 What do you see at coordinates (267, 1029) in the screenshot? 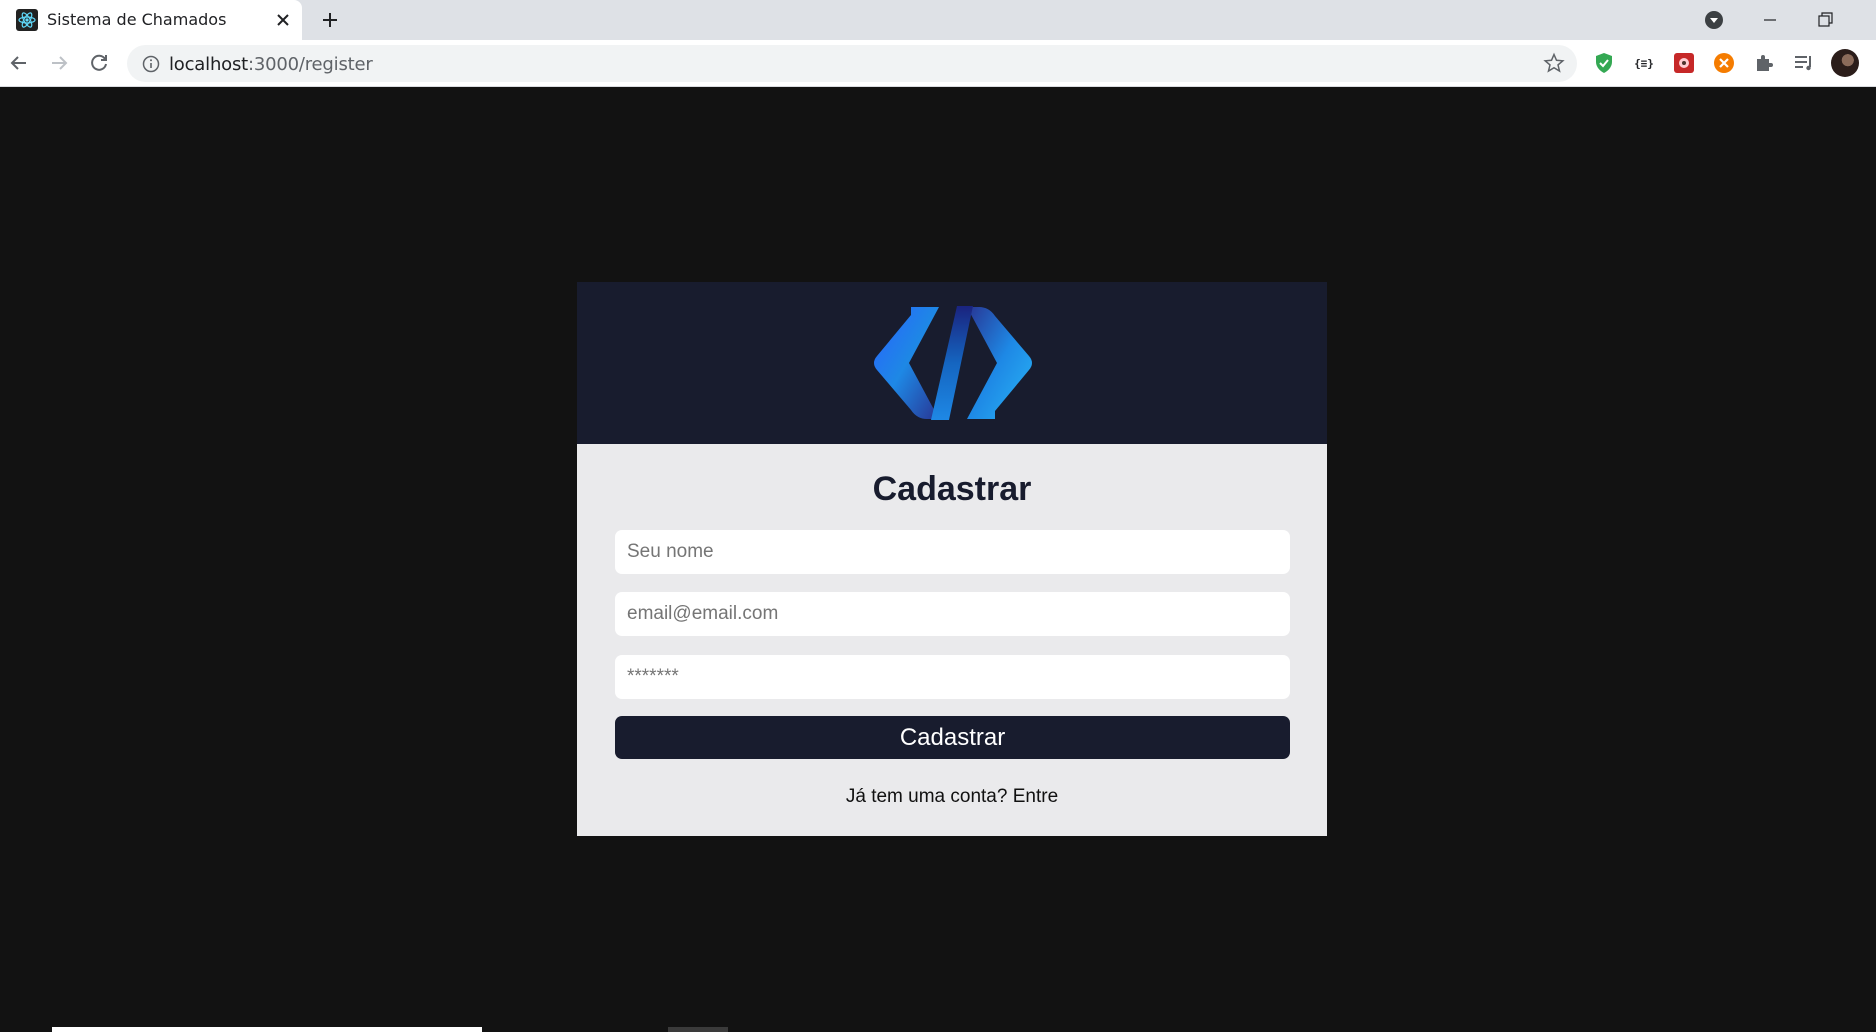
I see `taskbar-indicator` at bounding box center [267, 1029].